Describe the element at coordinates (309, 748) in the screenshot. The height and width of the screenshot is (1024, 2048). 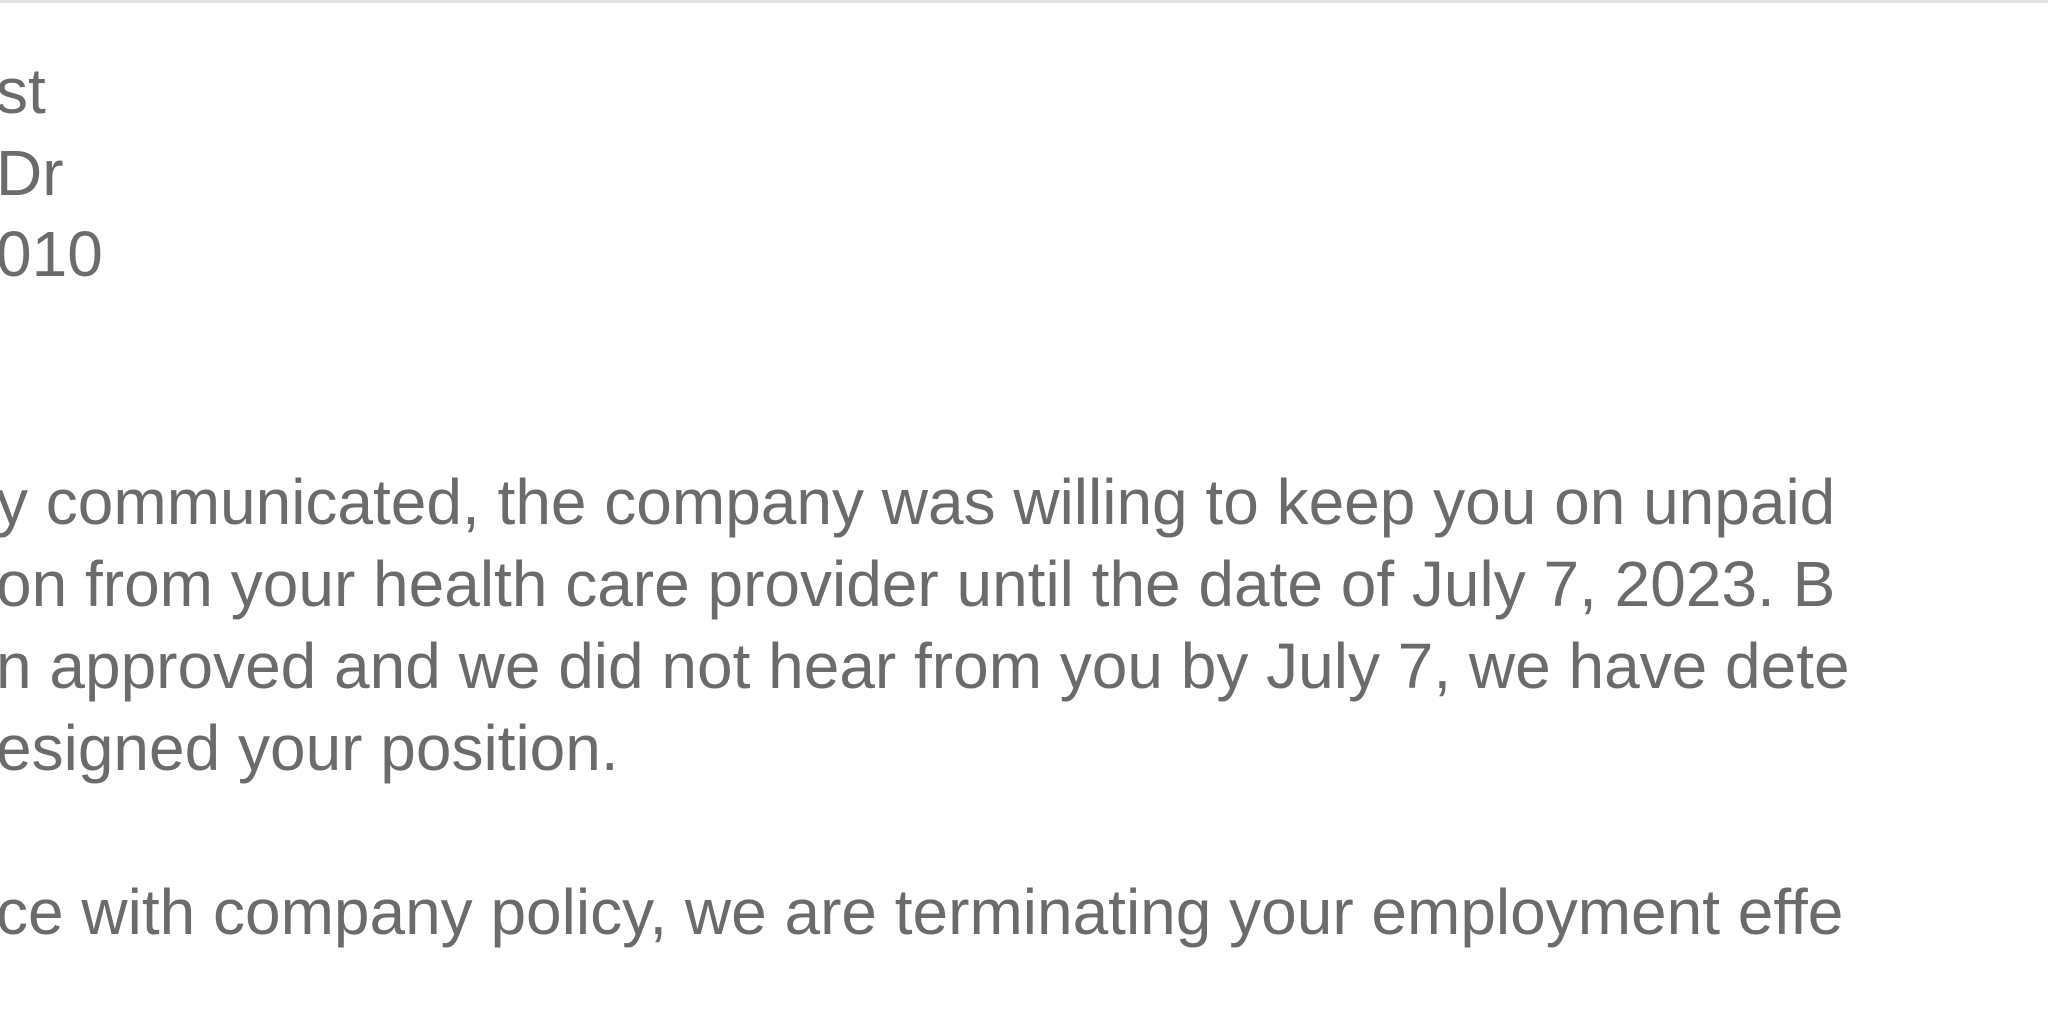
I see `paragraph-1-line-4: esigned your position.` at that location.